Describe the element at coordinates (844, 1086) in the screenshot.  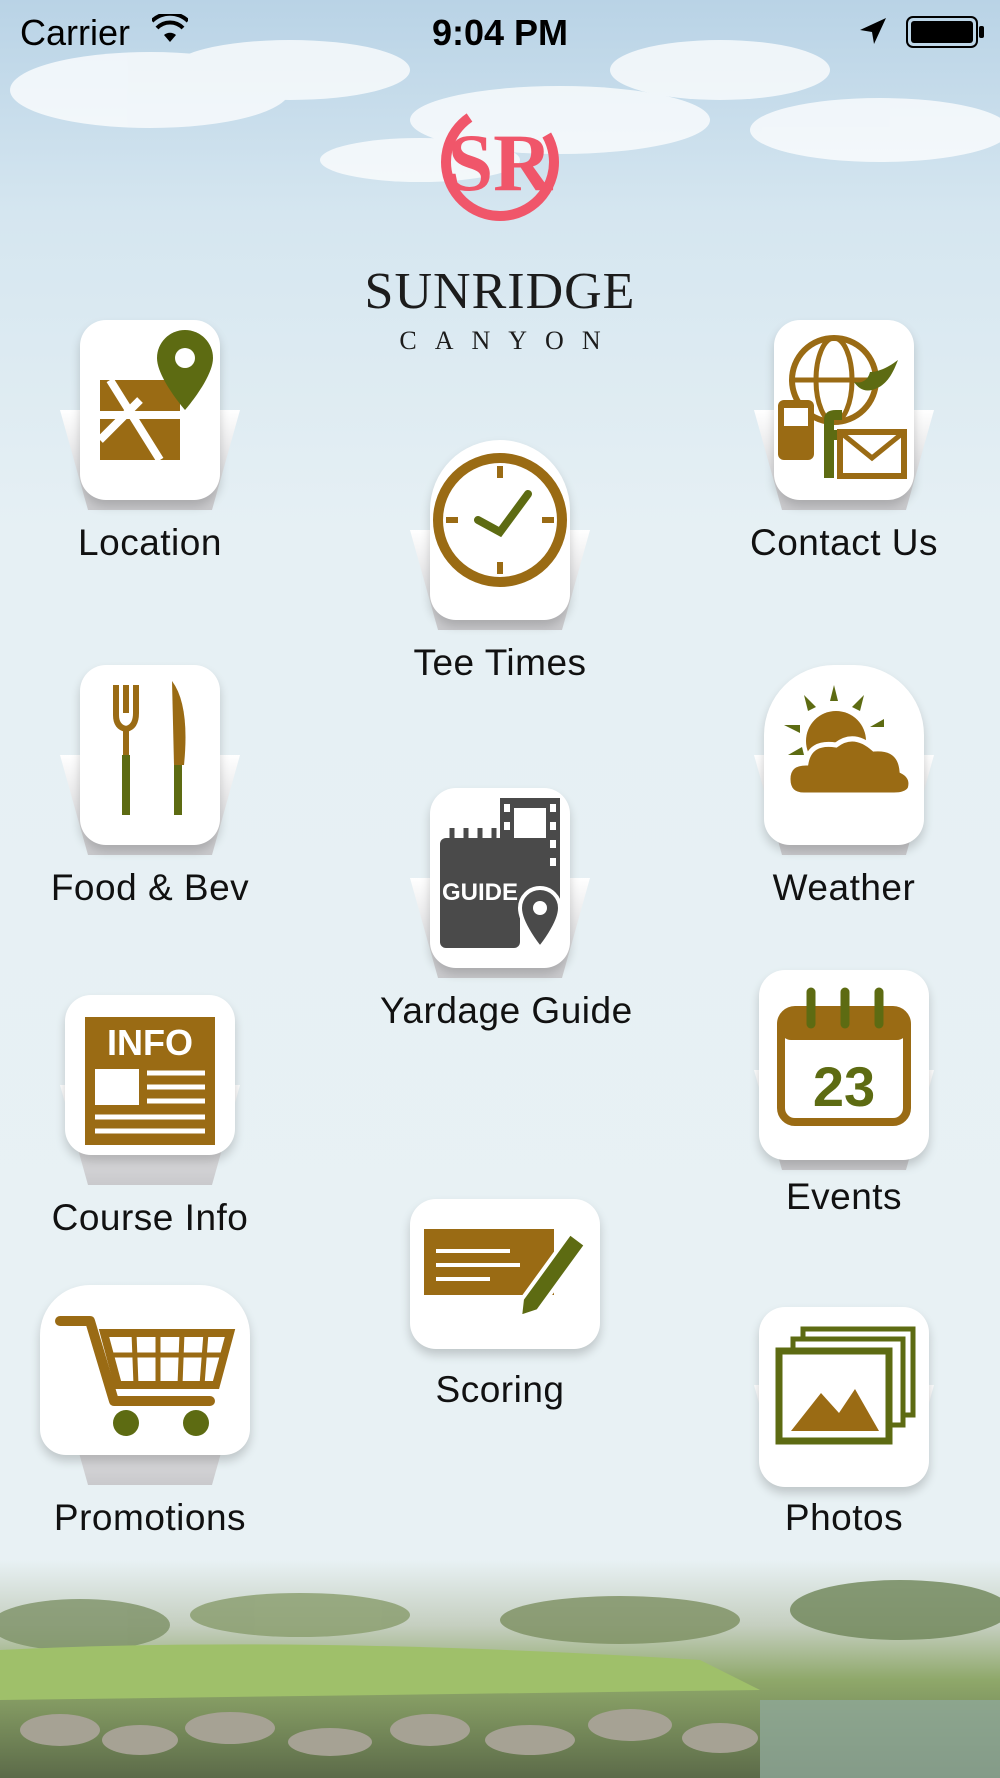
I see `calendar-icon-text: 23` at that location.